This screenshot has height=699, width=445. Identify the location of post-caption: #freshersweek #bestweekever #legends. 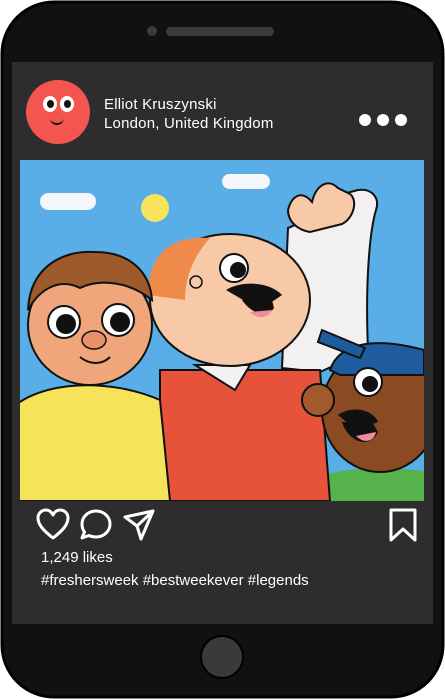
(175, 580).